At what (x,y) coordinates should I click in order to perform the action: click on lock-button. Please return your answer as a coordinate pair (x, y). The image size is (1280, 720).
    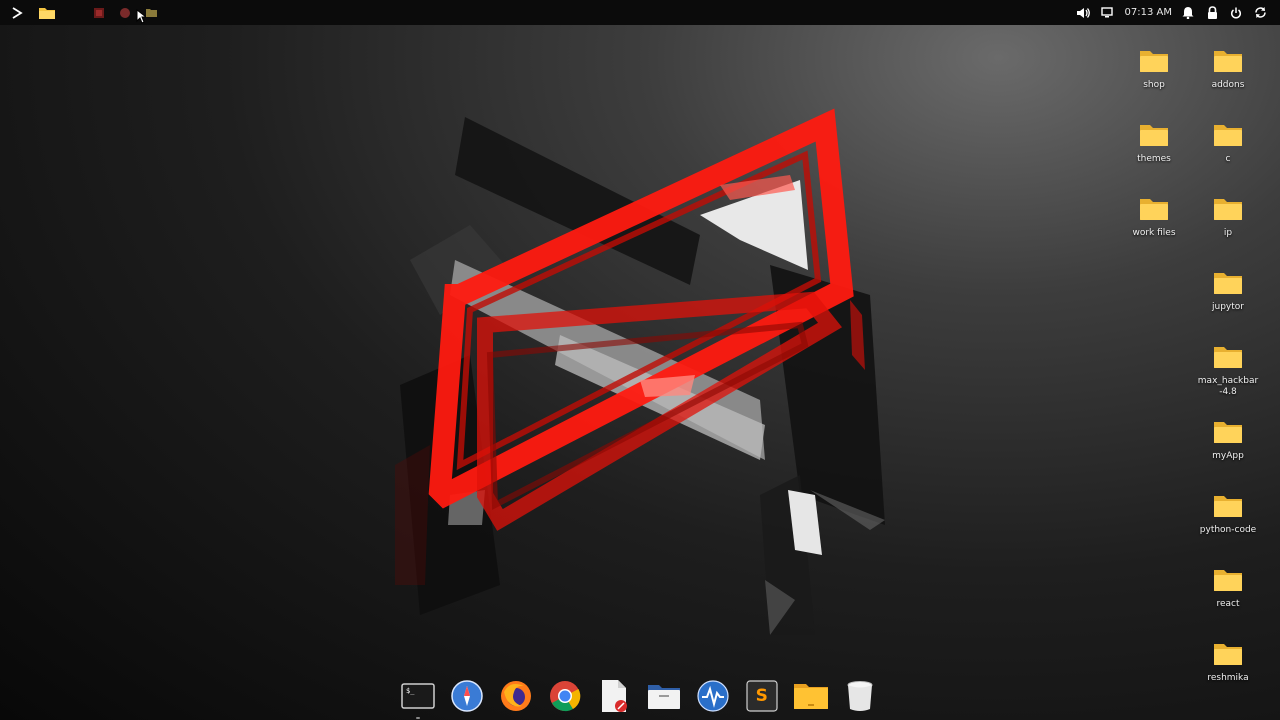
    Looking at the image, I should click on (1212, 12).